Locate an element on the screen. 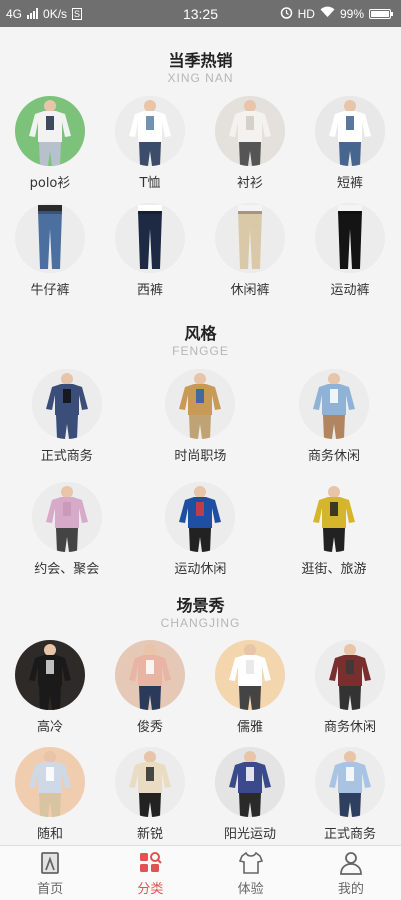 The height and width of the screenshot is (900, 401). hd-badge: HD is located at coordinates (306, 13).